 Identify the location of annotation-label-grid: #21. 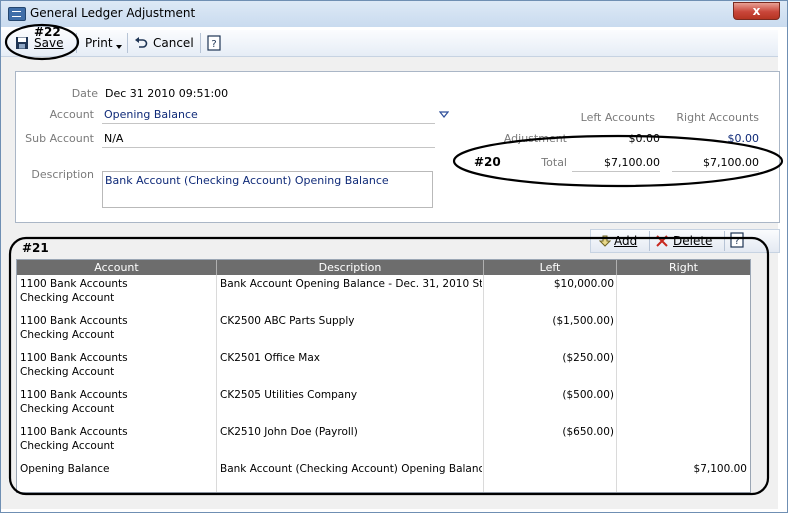
(35, 248).